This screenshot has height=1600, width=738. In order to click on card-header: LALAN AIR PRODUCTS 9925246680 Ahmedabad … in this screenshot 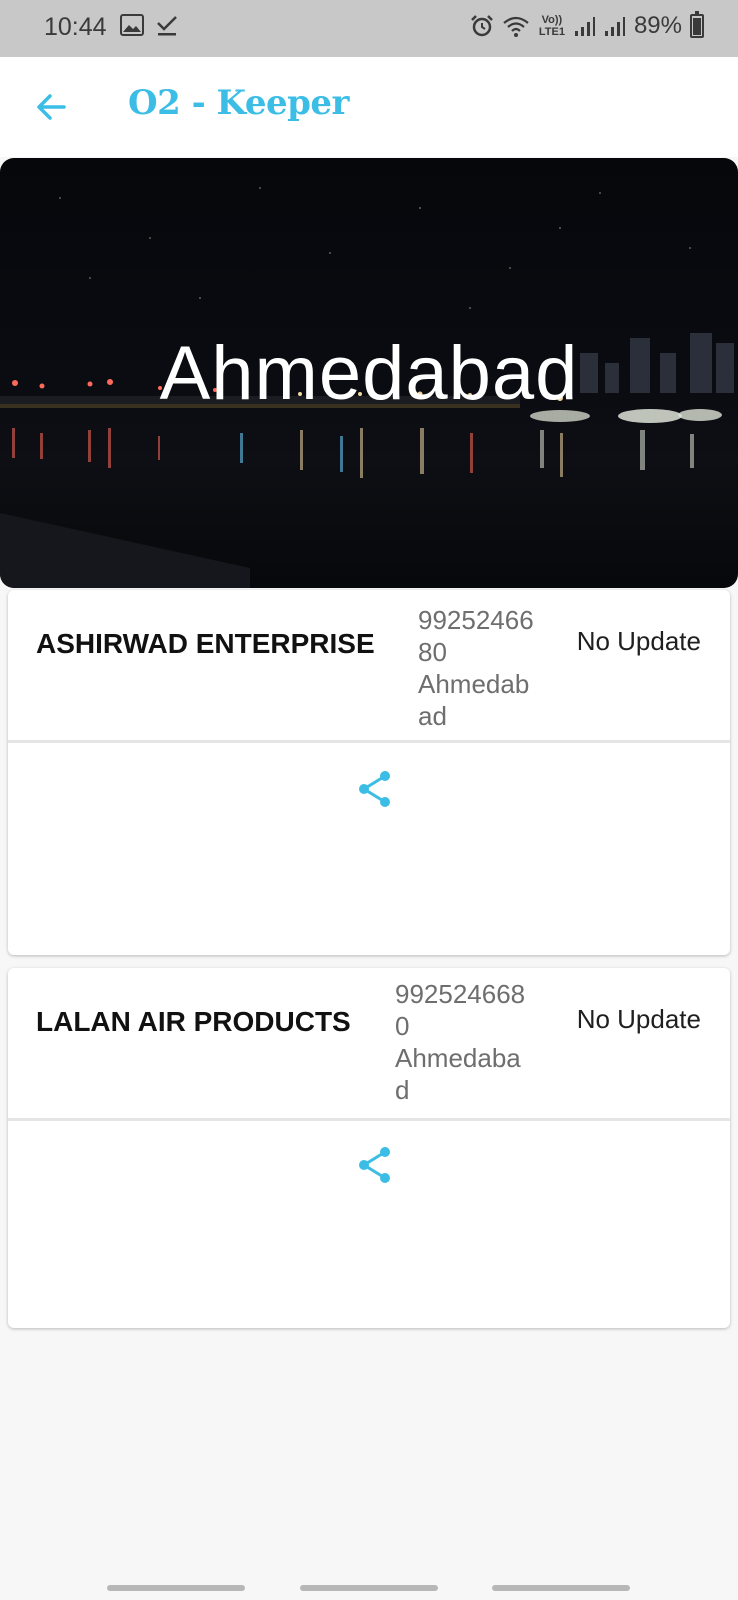, I will do `click(369, 1043)`.